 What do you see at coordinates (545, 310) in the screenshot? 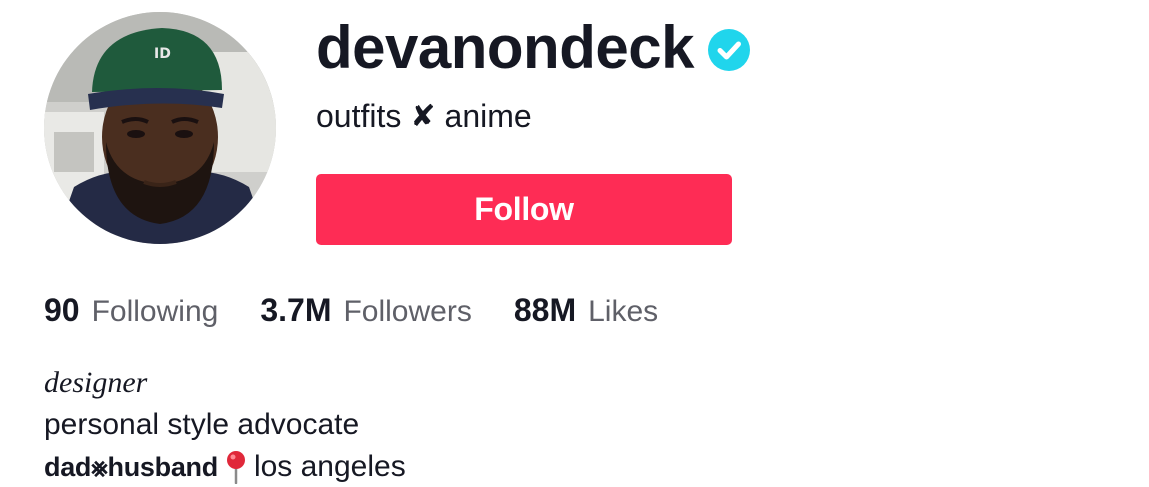
I see `likes-count: 88M` at bounding box center [545, 310].